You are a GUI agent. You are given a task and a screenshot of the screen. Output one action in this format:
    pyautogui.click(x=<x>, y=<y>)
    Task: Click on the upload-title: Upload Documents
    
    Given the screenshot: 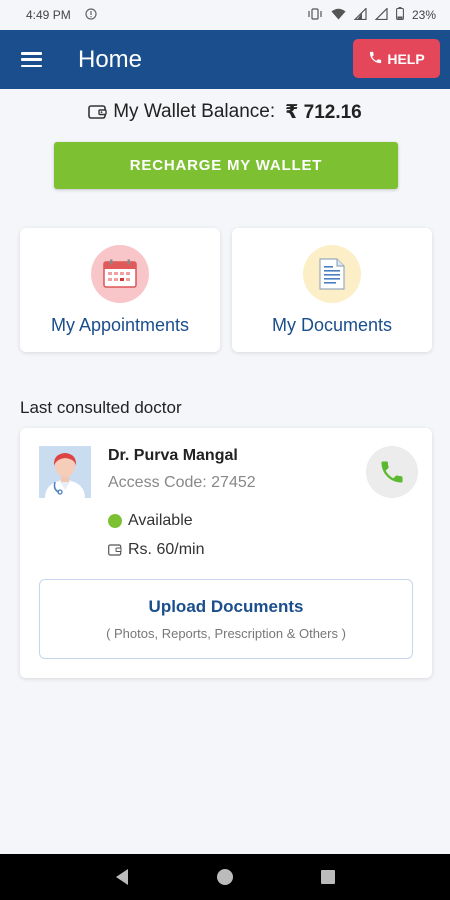 What is the action you would take?
    pyautogui.click(x=226, y=606)
    